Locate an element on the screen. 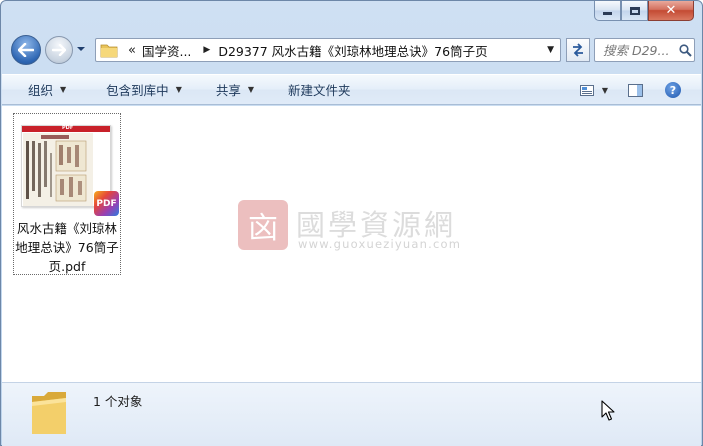 This screenshot has height=446, width=703. forward-button is located at coordinates (59, 50).